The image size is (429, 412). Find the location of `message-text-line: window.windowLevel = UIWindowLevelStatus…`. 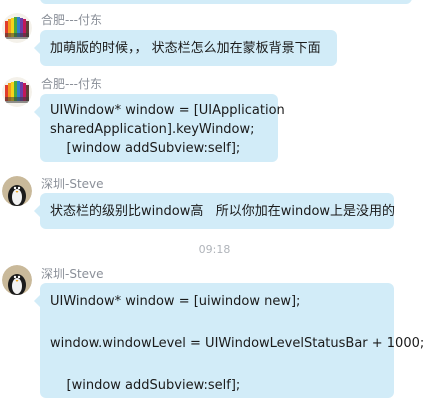

message-text-line: window.windowLevel = UIWindowLevelStatus… is located at coordinates (237, 343).